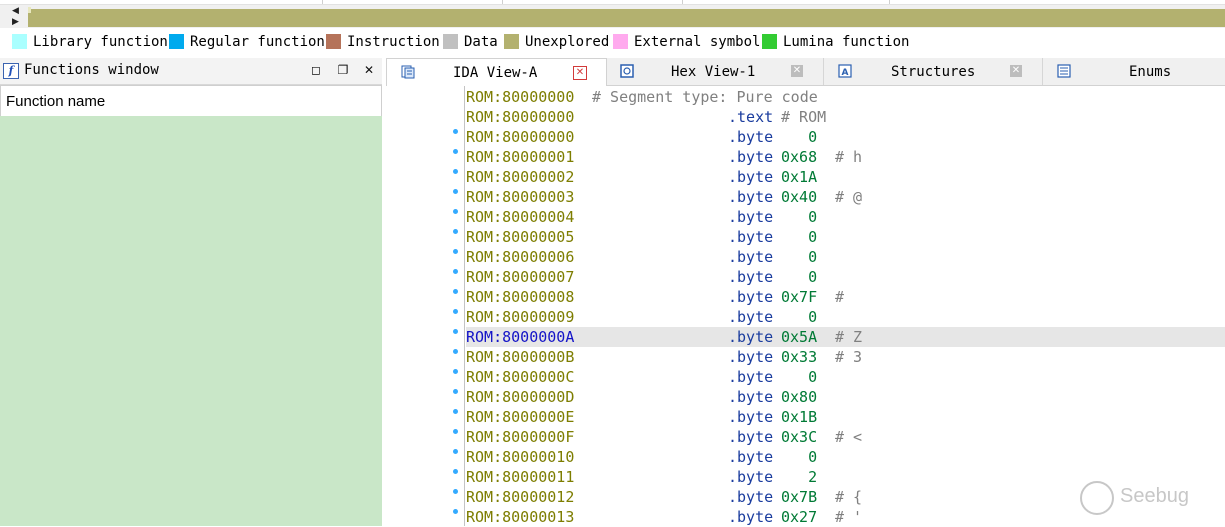  What do you see at coordinates (799, 357) in the screenshot?
I see `operand: 0x33` at bounding box center [799, 357].